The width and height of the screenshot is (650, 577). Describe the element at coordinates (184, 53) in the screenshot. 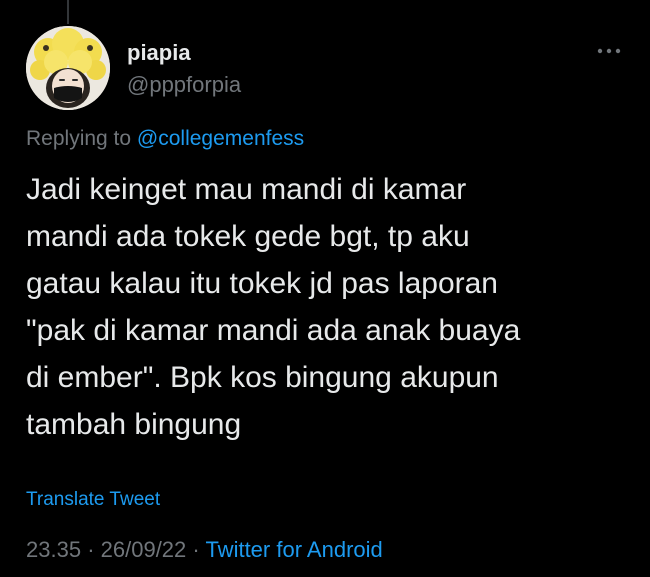

I see `display-name: piapia` at that location.